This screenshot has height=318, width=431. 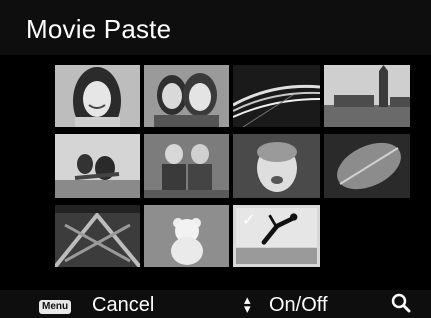 I want to click on up-down-arrows-icon: ▴ ▾, so click(x=247, y=304).